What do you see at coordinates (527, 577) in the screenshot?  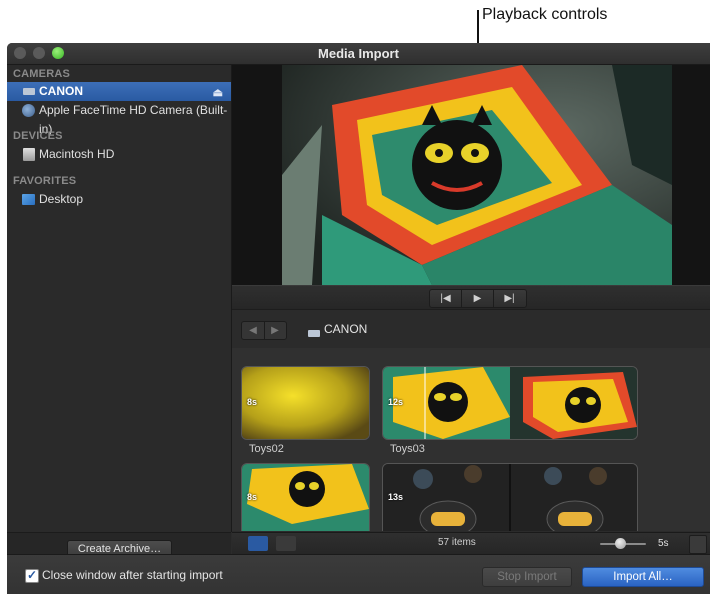 I see `stop-import-button: Stop Import` at bounding box center [527, 577].